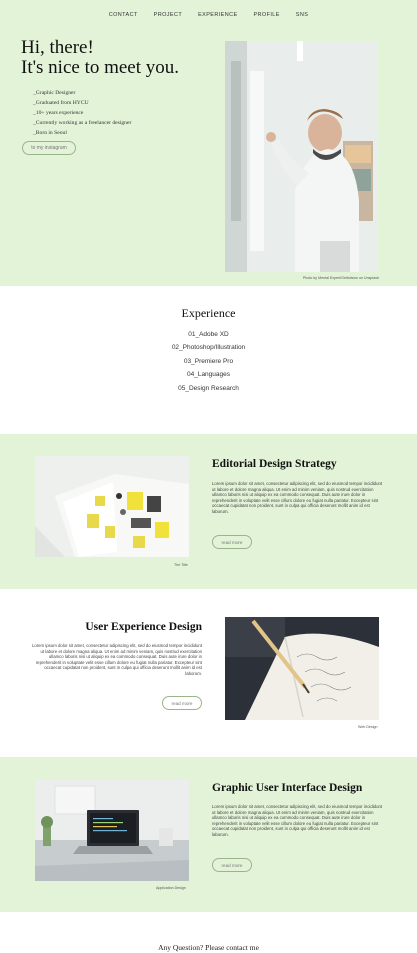 The image size is (417, 953). What do you see at coordinates (143, 627) in the screenshot?
I see `ux-title: User Experience Design` at bounding box center [143, 627].